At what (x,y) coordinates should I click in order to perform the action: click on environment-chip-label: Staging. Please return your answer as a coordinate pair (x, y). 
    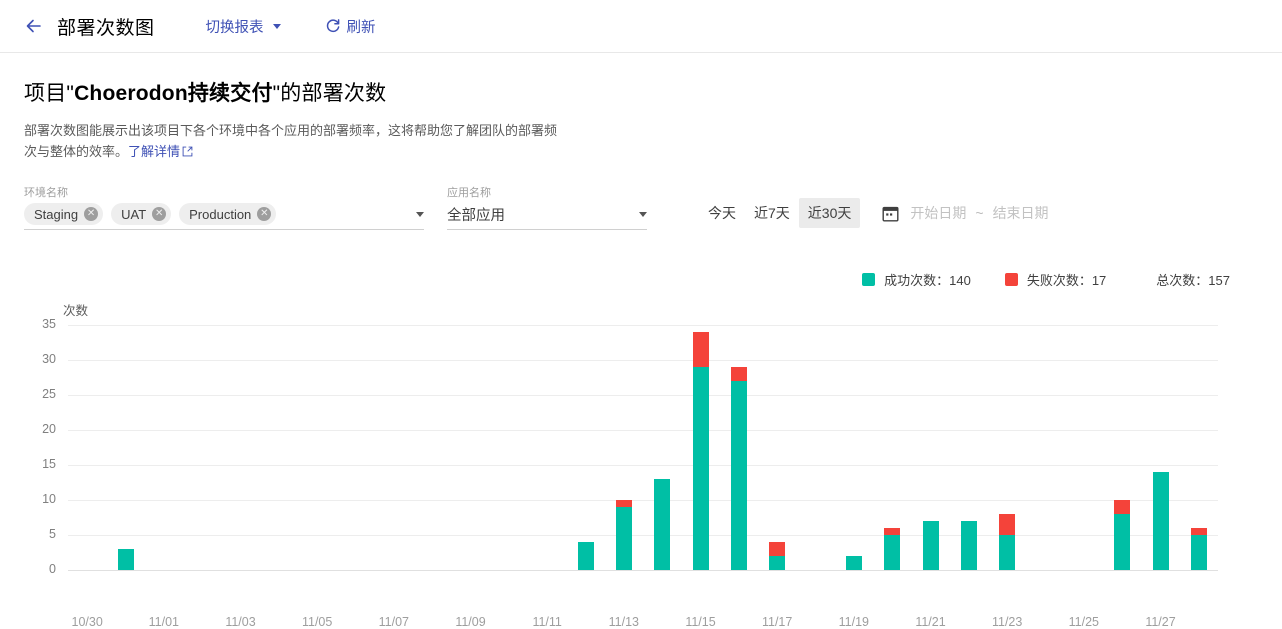
    Looking at the image, I should click on (56, 214).